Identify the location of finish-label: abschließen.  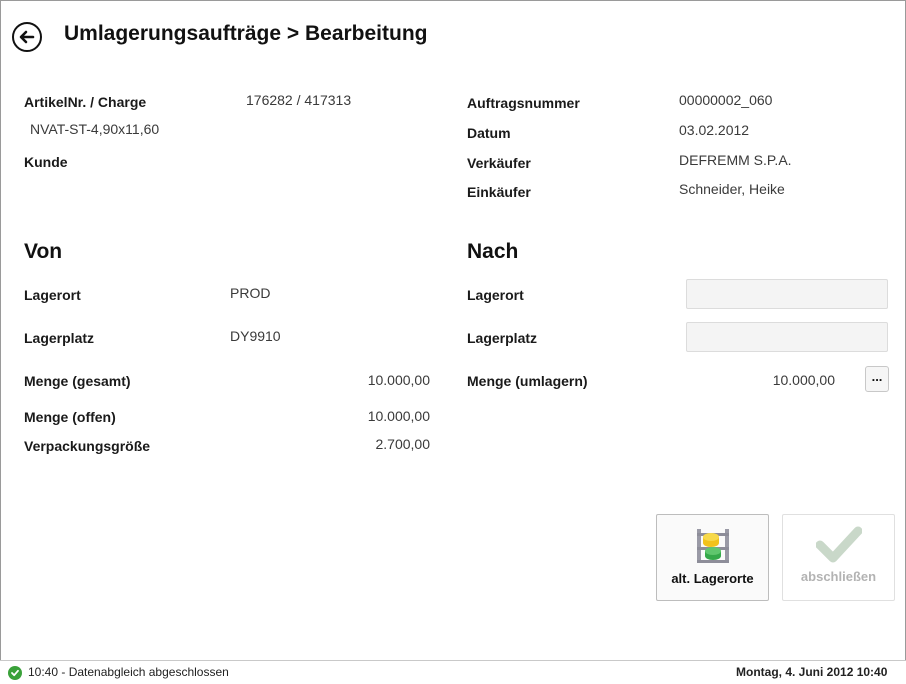
(838, 576).